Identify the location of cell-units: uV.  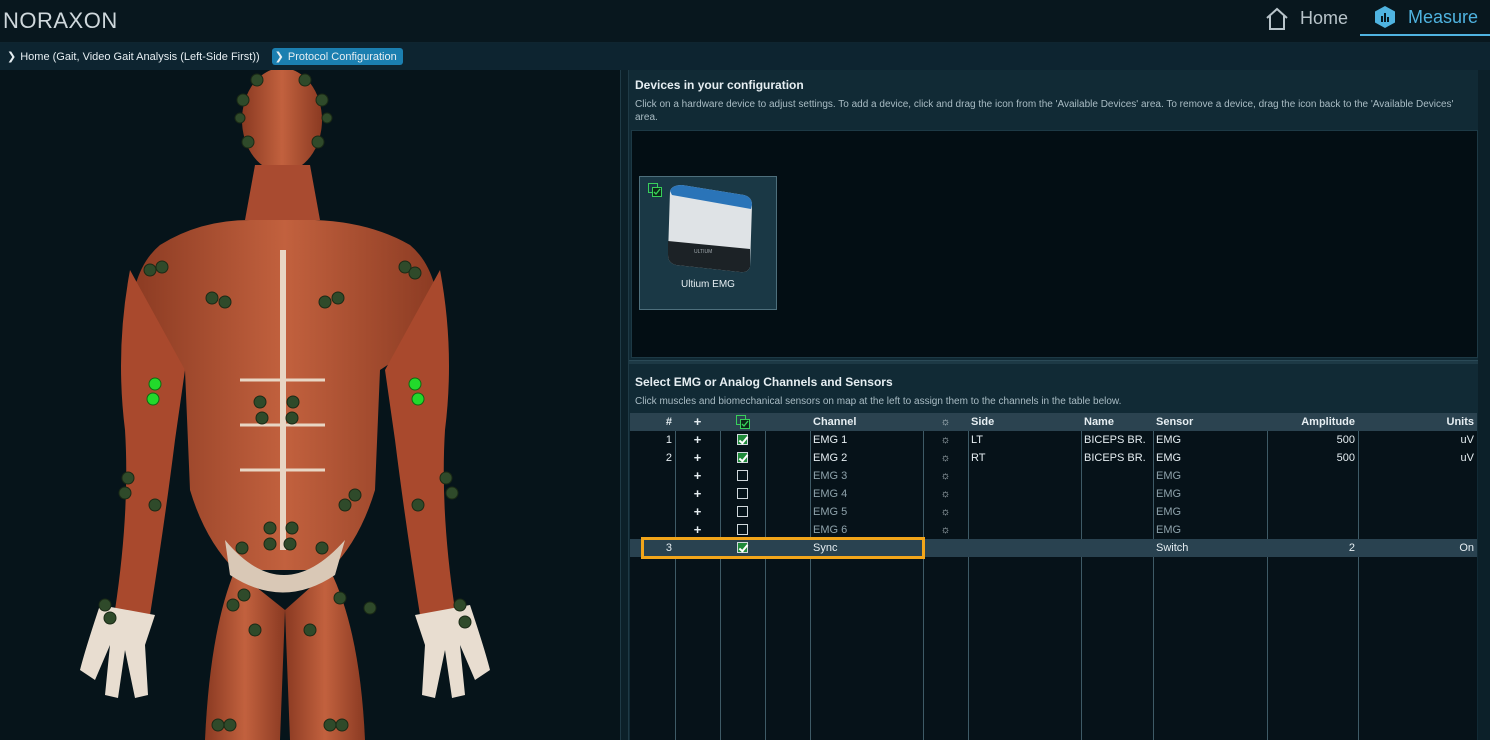
(1467, 440).